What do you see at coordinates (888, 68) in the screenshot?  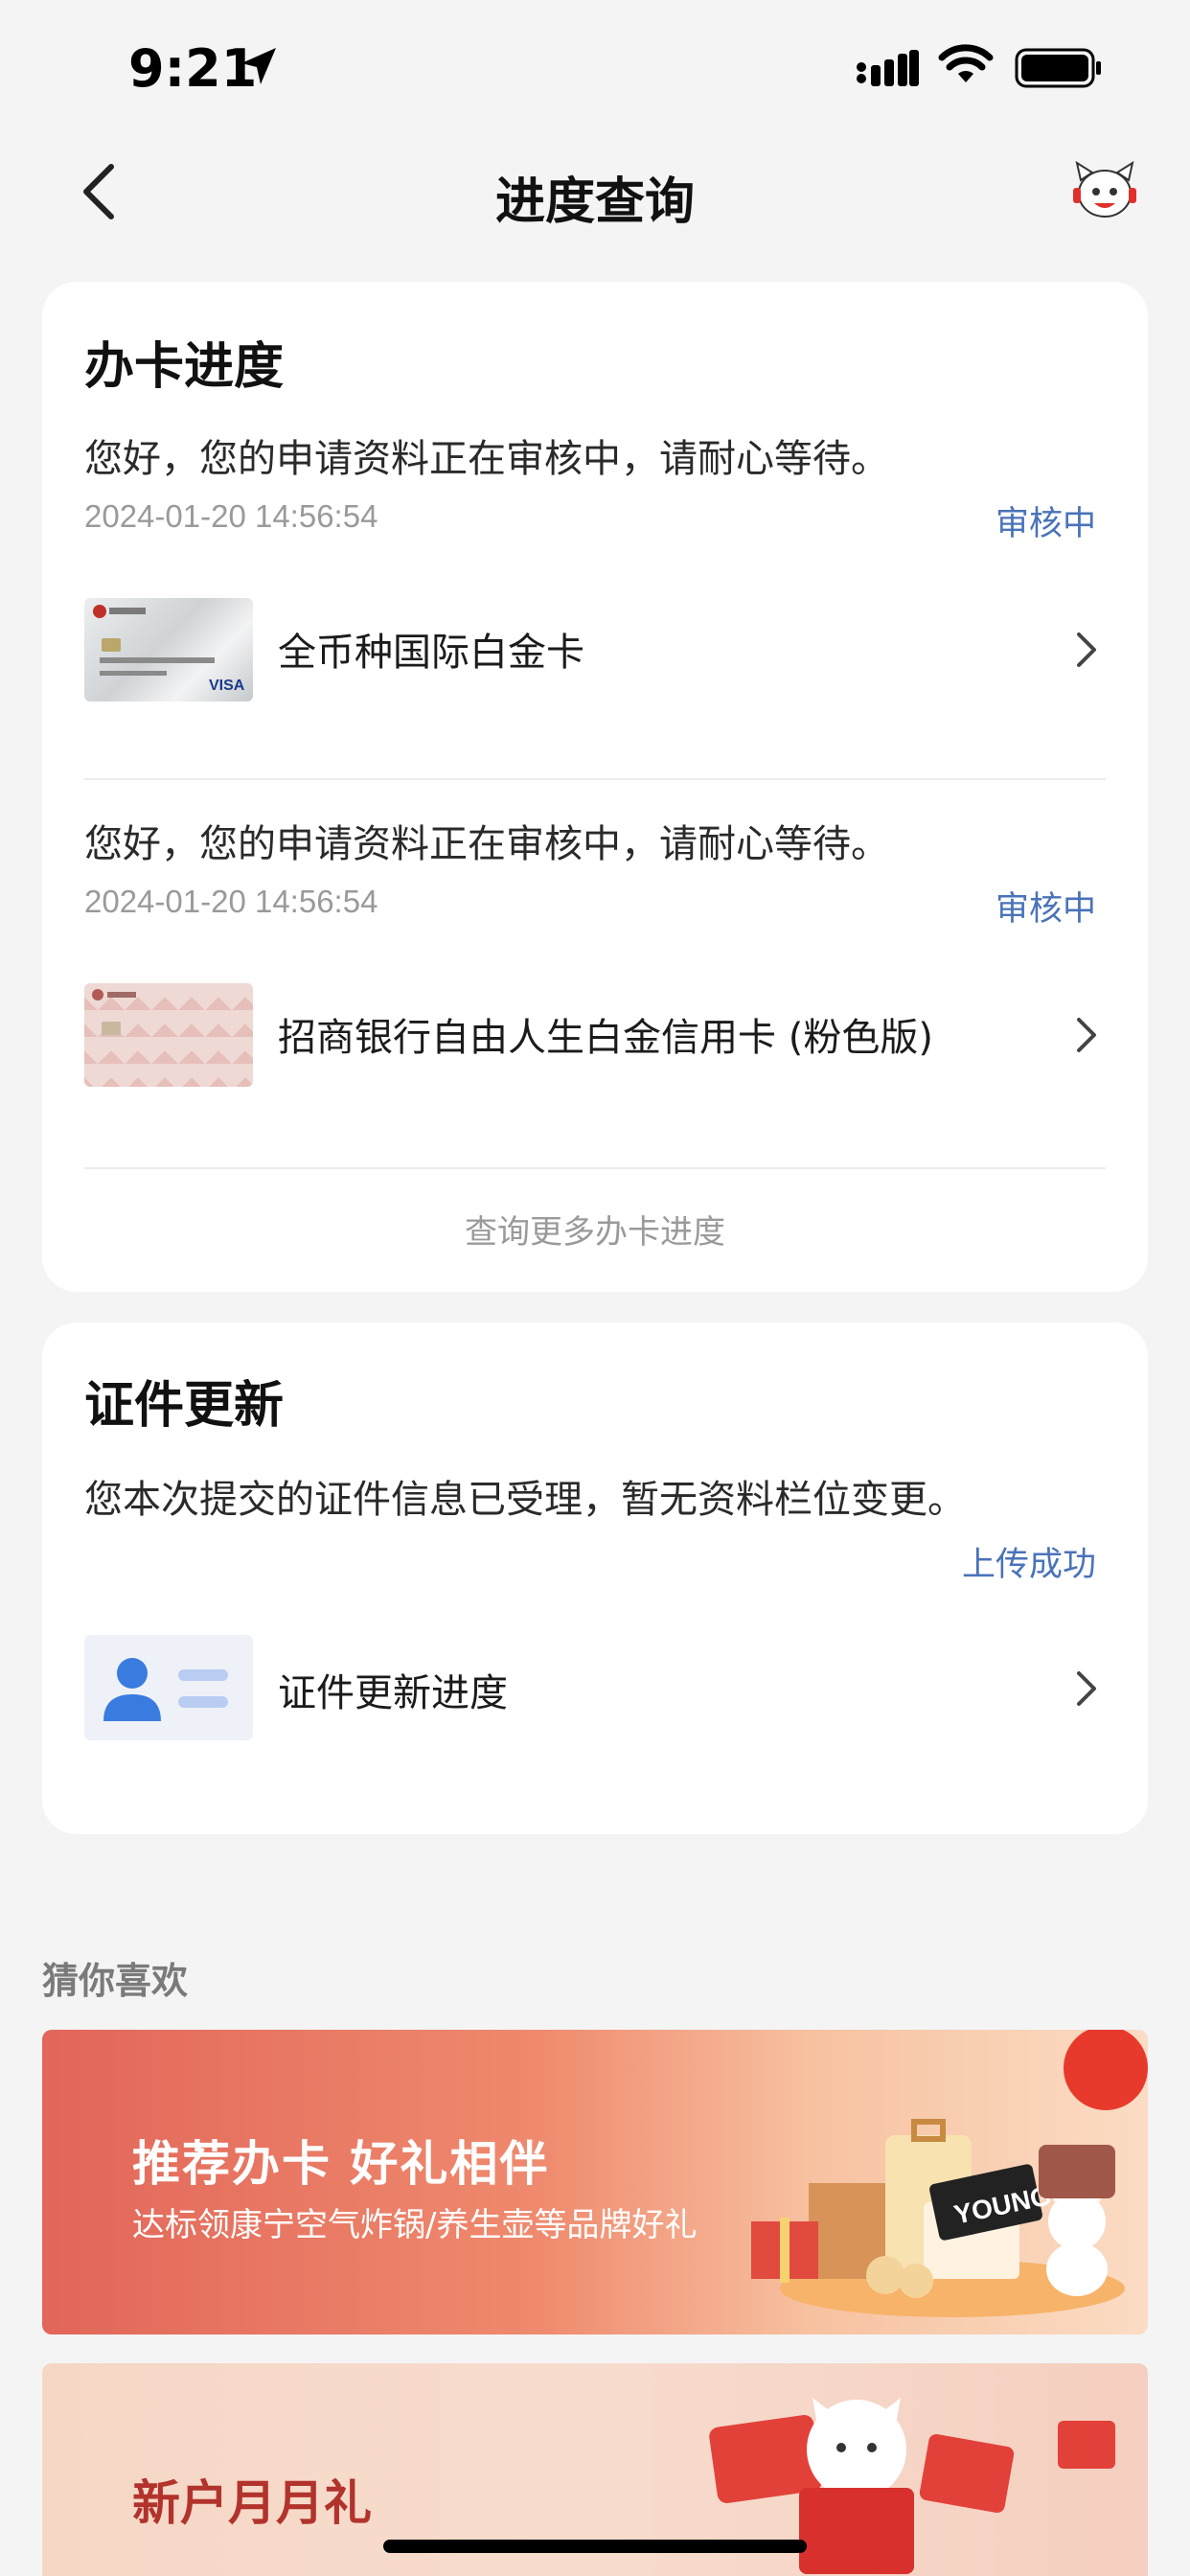 I see `cellular-signal-icon` at bounding box center [888, 68].